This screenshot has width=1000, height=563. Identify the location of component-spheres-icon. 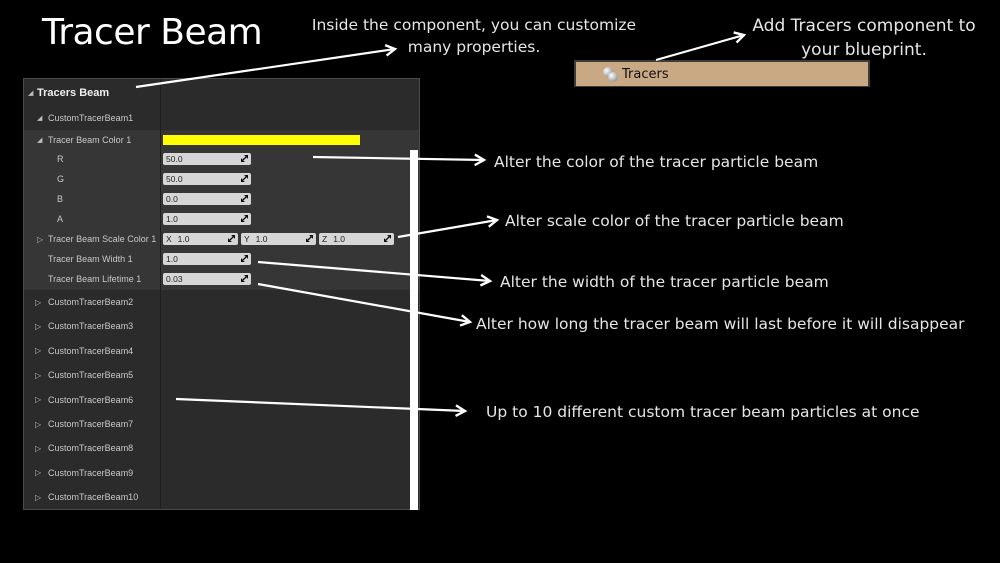
(610, 74).